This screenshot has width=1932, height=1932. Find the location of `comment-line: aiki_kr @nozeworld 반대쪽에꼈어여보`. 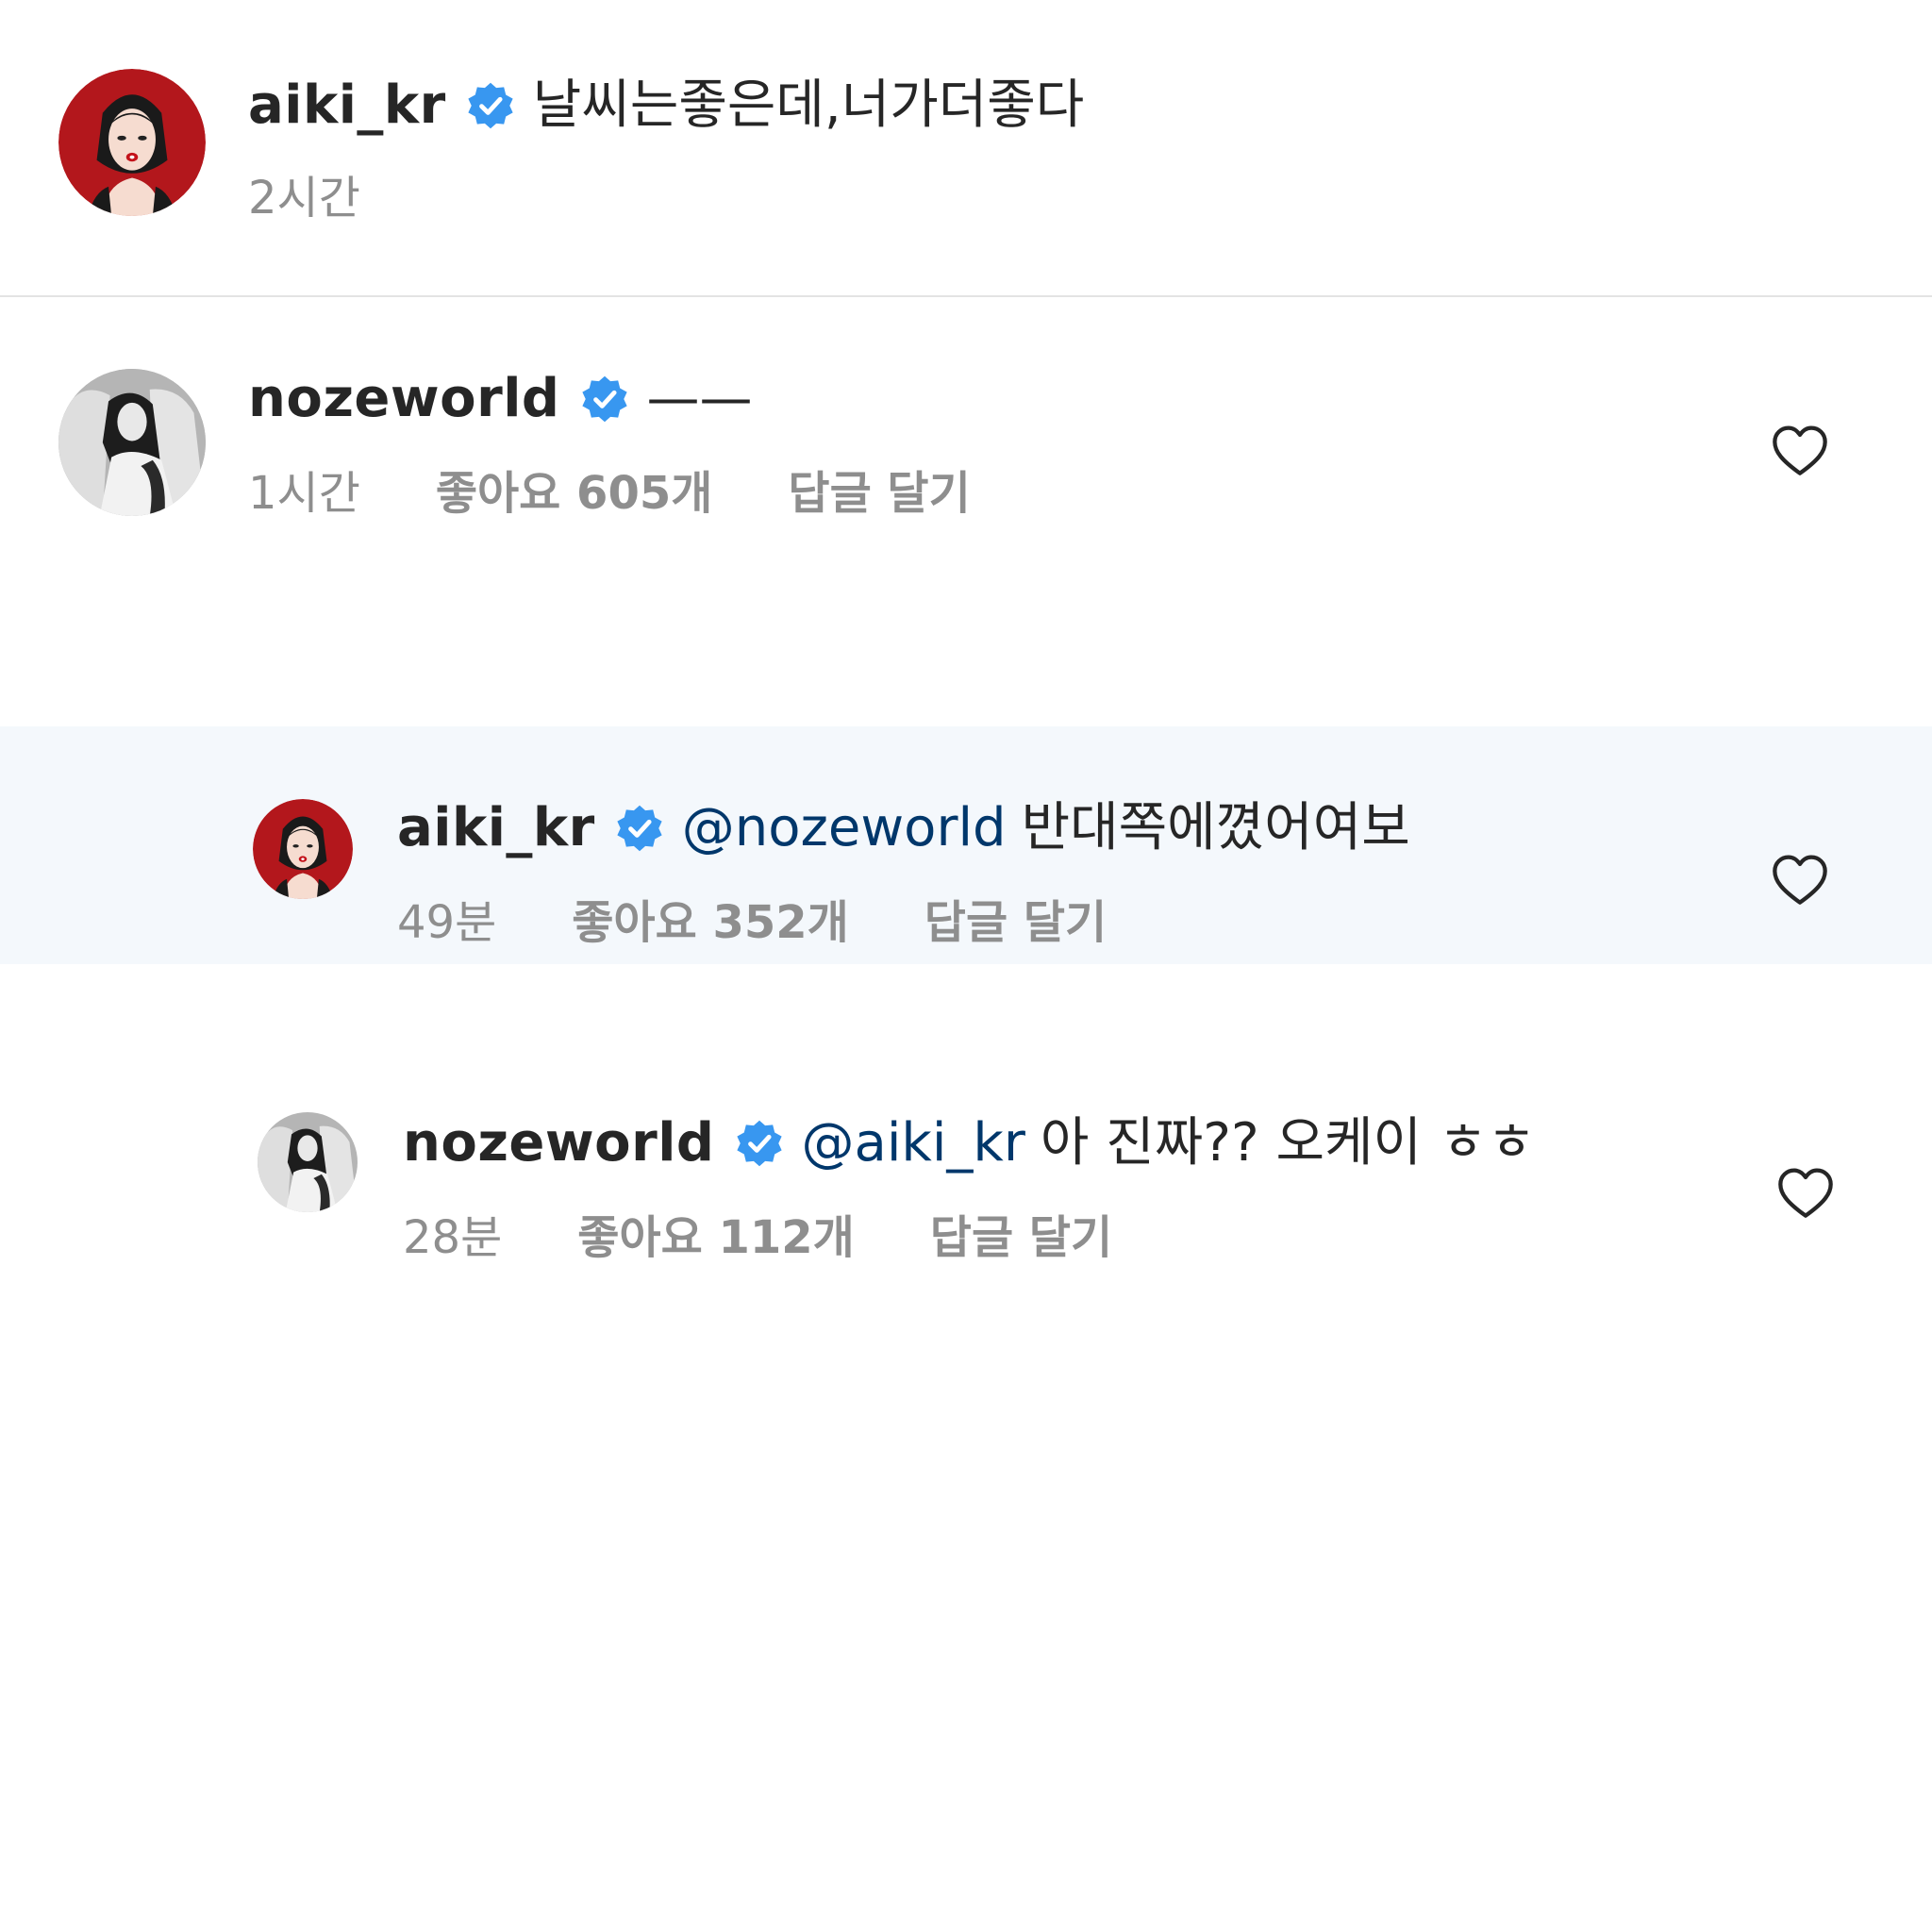

comment-line: aiki_kr @nozeworld 반대쪽에꼈어여보 is located at coordinates (904, 828).